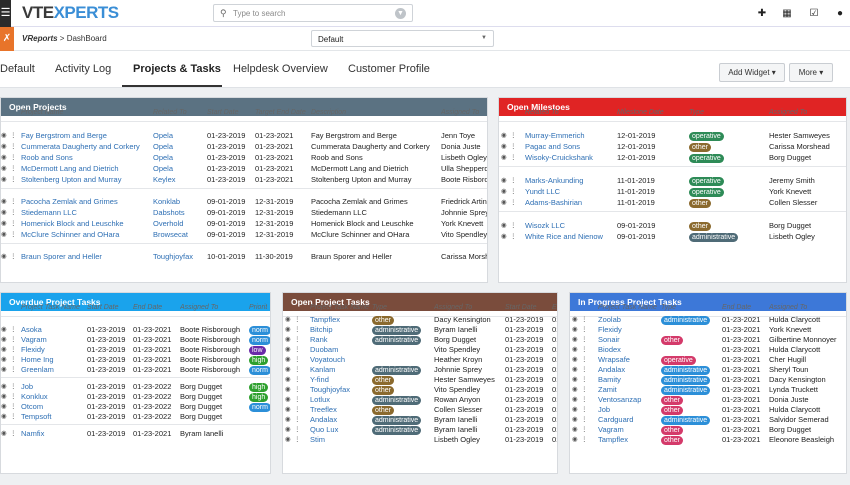 This screenshot has height=485, width=850. What do you see at coordinates (554, 307) in the screenshot?
I see `column-header: En` at bounding box center [554, 307].